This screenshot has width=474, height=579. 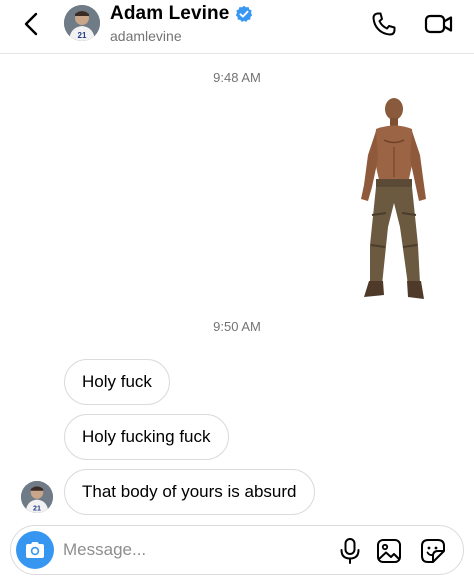 I want to click on message-input, so click(x=193, y=550).